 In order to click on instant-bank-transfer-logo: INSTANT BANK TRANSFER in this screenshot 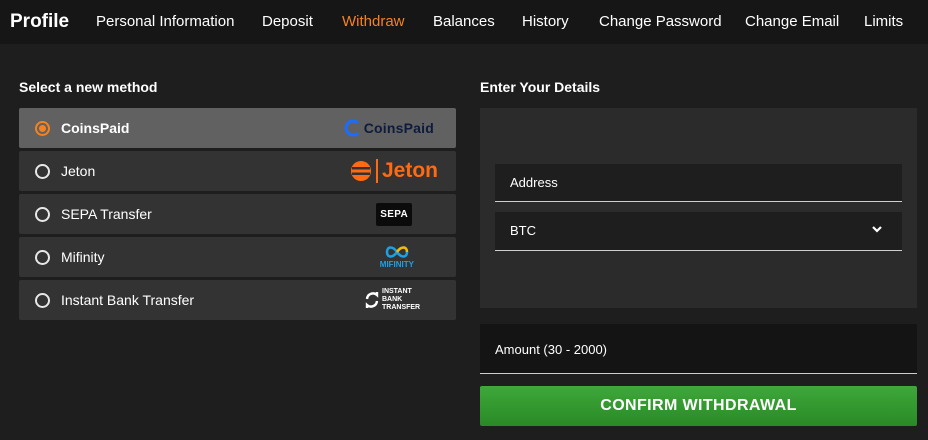, I will do `click(392, 300)`.